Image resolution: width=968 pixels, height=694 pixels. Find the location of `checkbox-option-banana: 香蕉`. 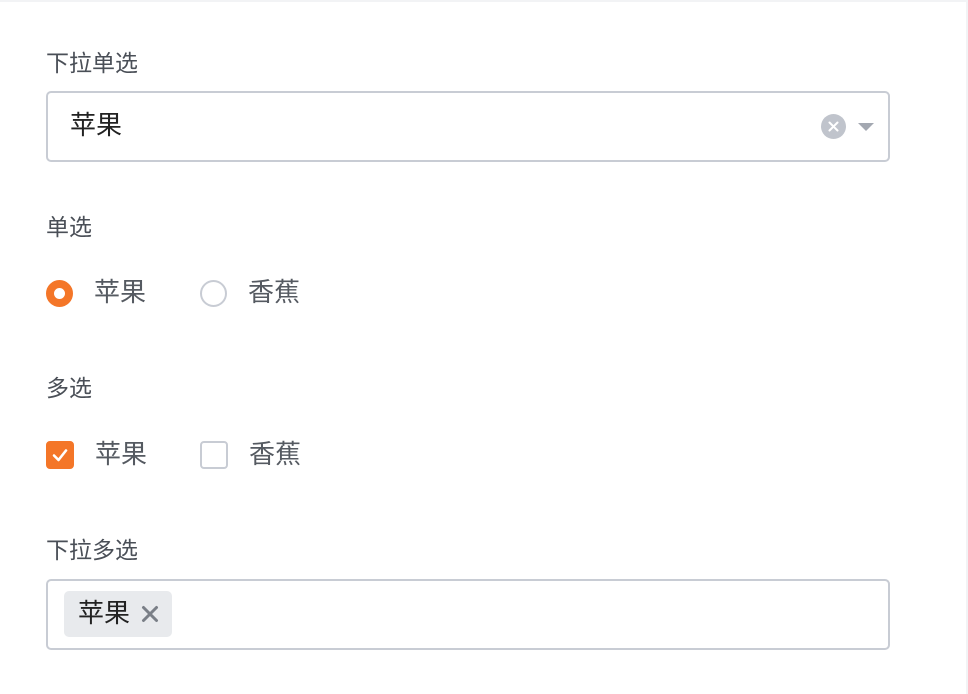

checkbox-option-banana: 香蕉 is located at coordinates (250, 455).